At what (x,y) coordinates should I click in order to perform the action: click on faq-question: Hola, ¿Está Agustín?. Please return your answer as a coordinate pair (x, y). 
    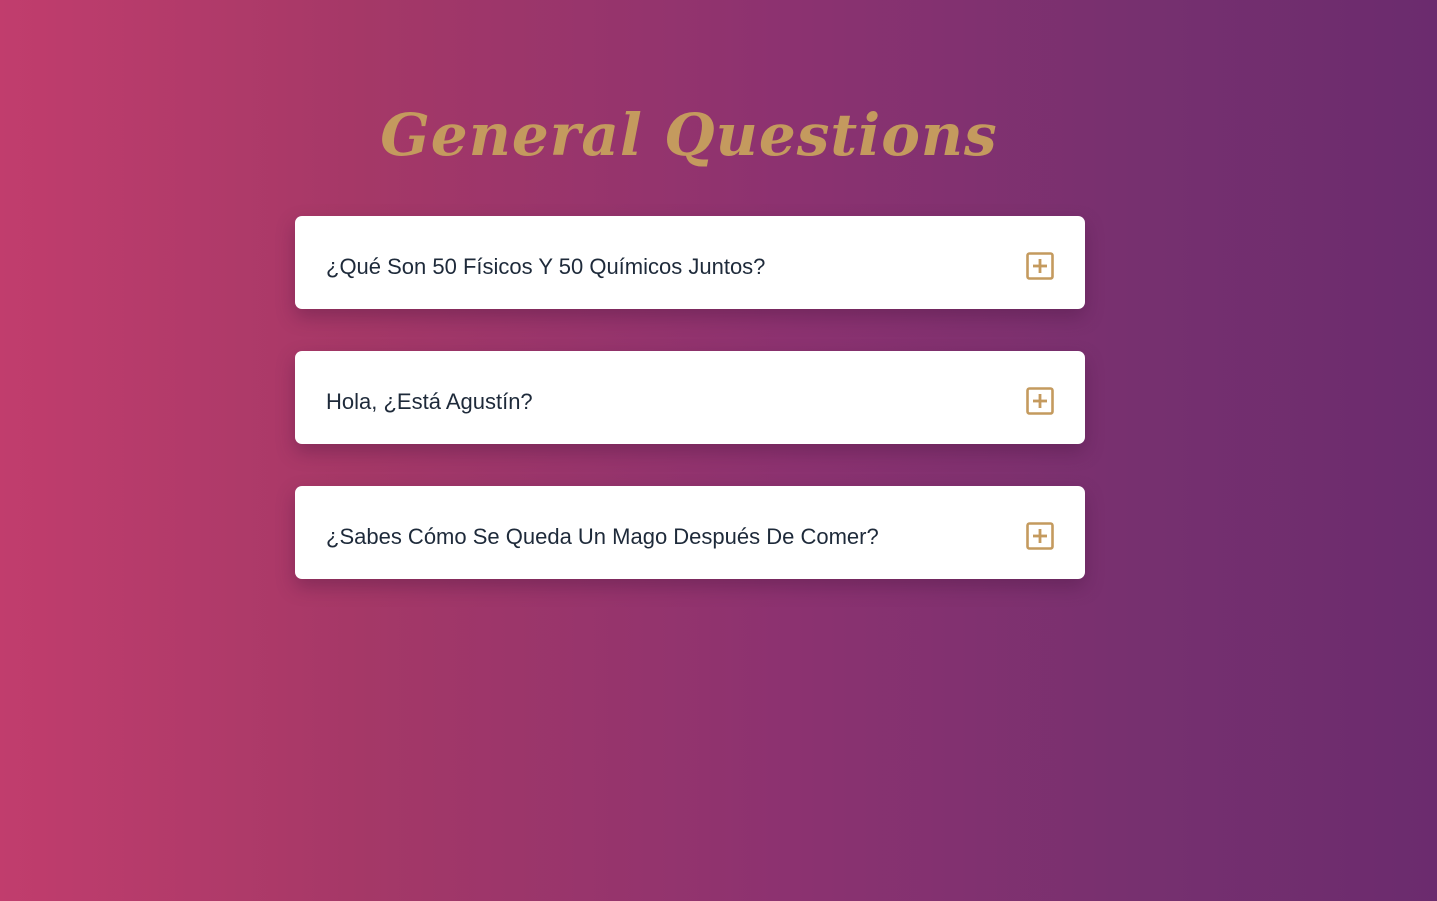
    Looking at the image, I should click on (429, 401).